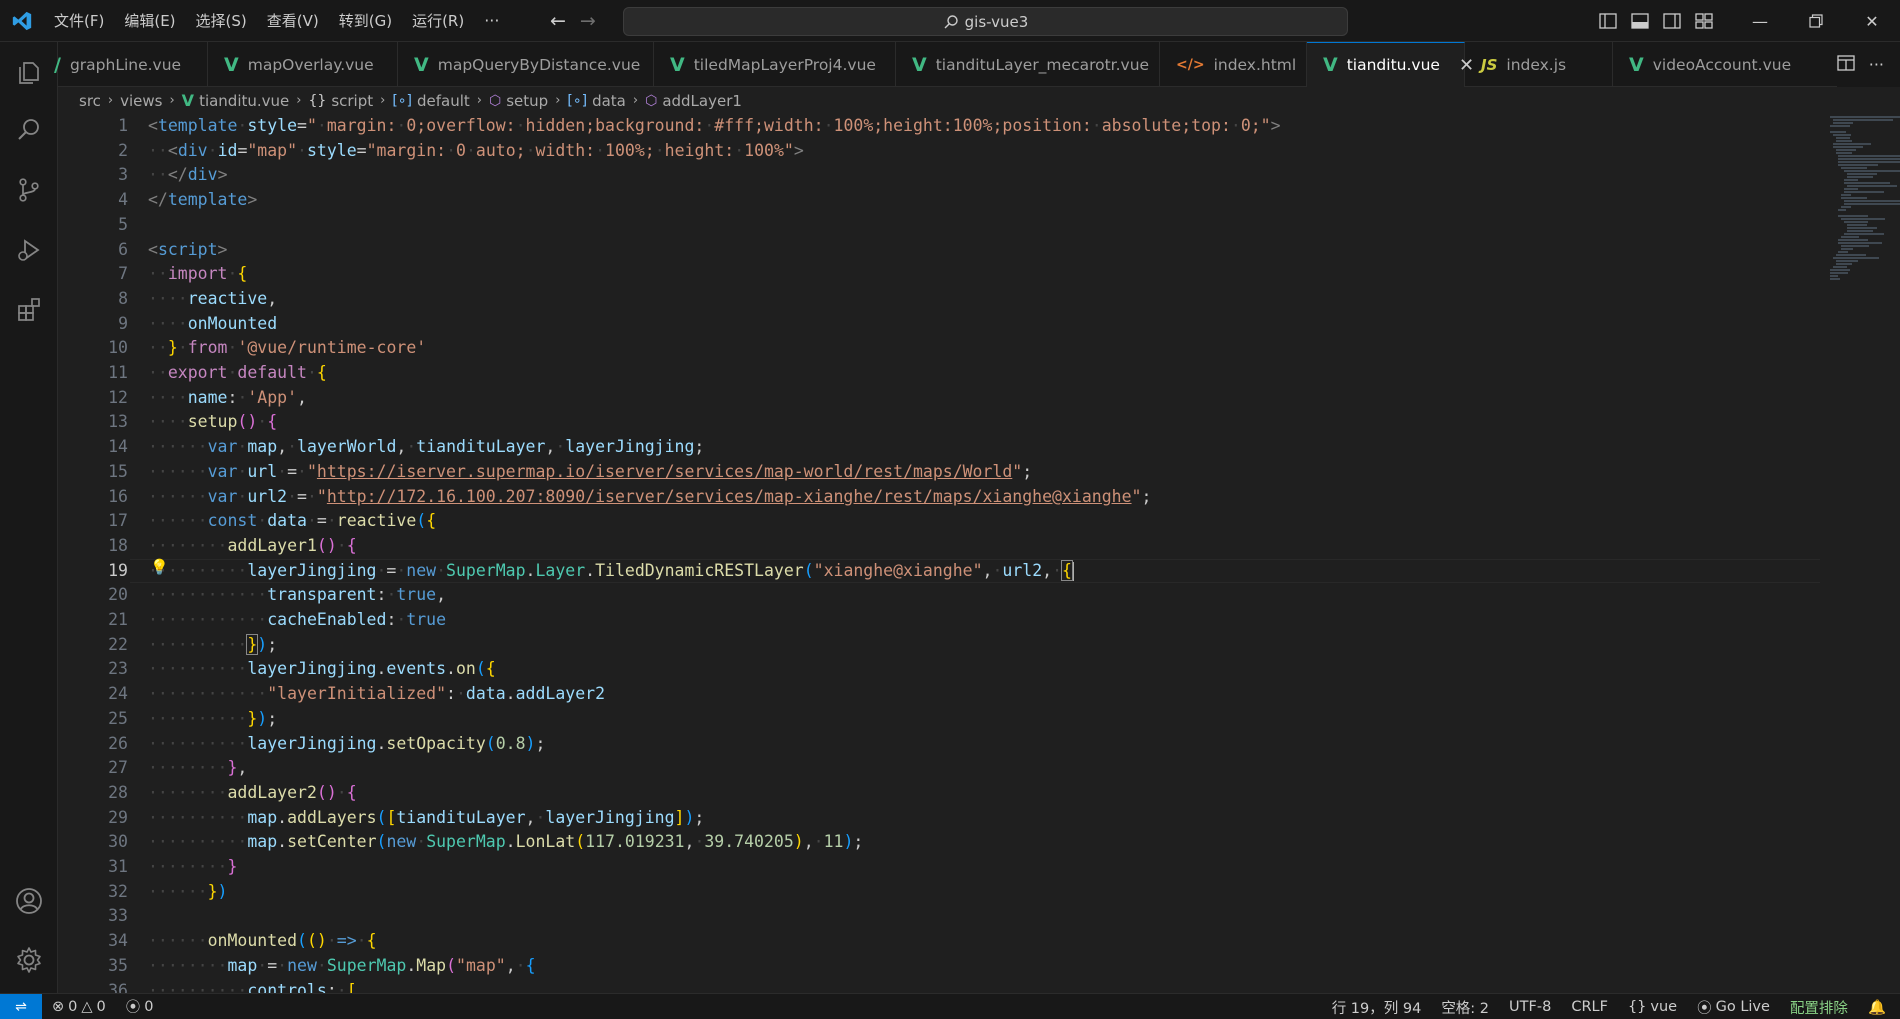 The image size is (1900, 1019). Describe the element at coordinates (1539, 64) in the screenshot. I see `tab-index-js: JS index.js` at that location.